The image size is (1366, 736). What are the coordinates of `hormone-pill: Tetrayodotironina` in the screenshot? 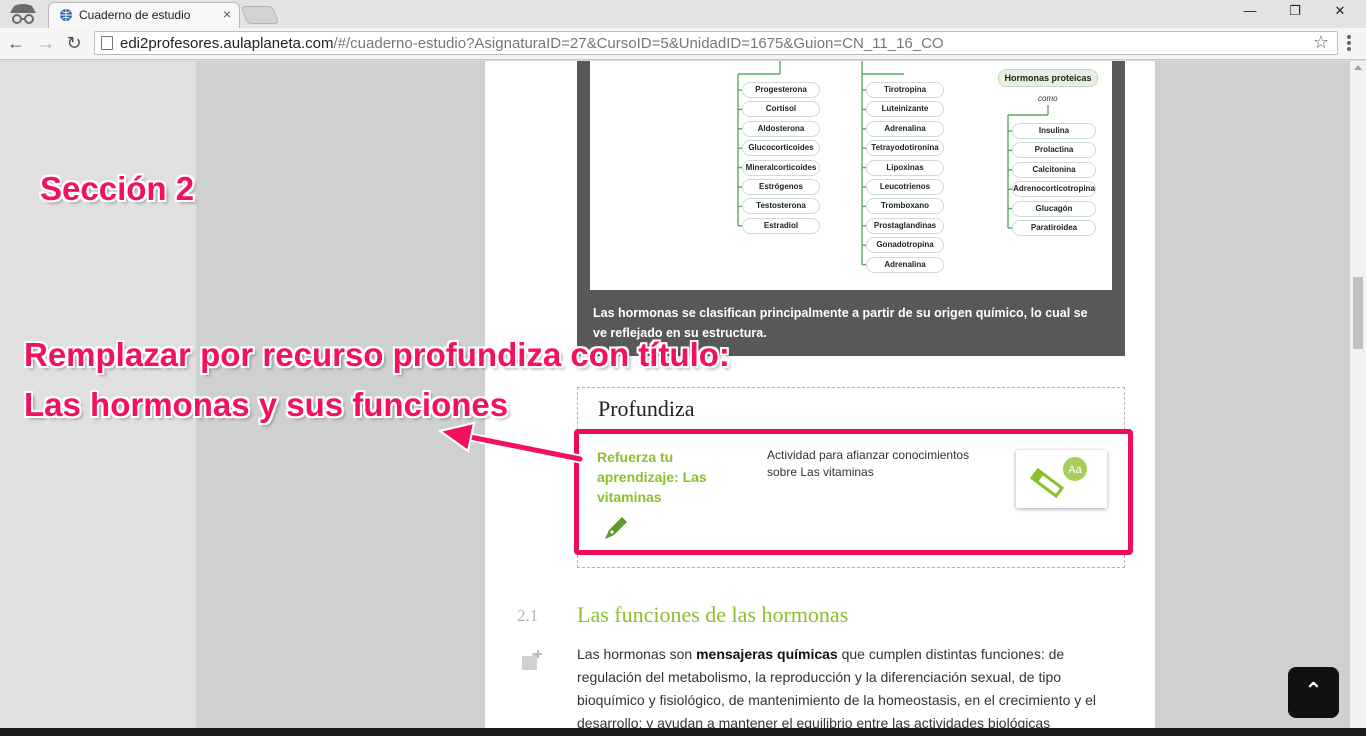 It's located at (905, 148).